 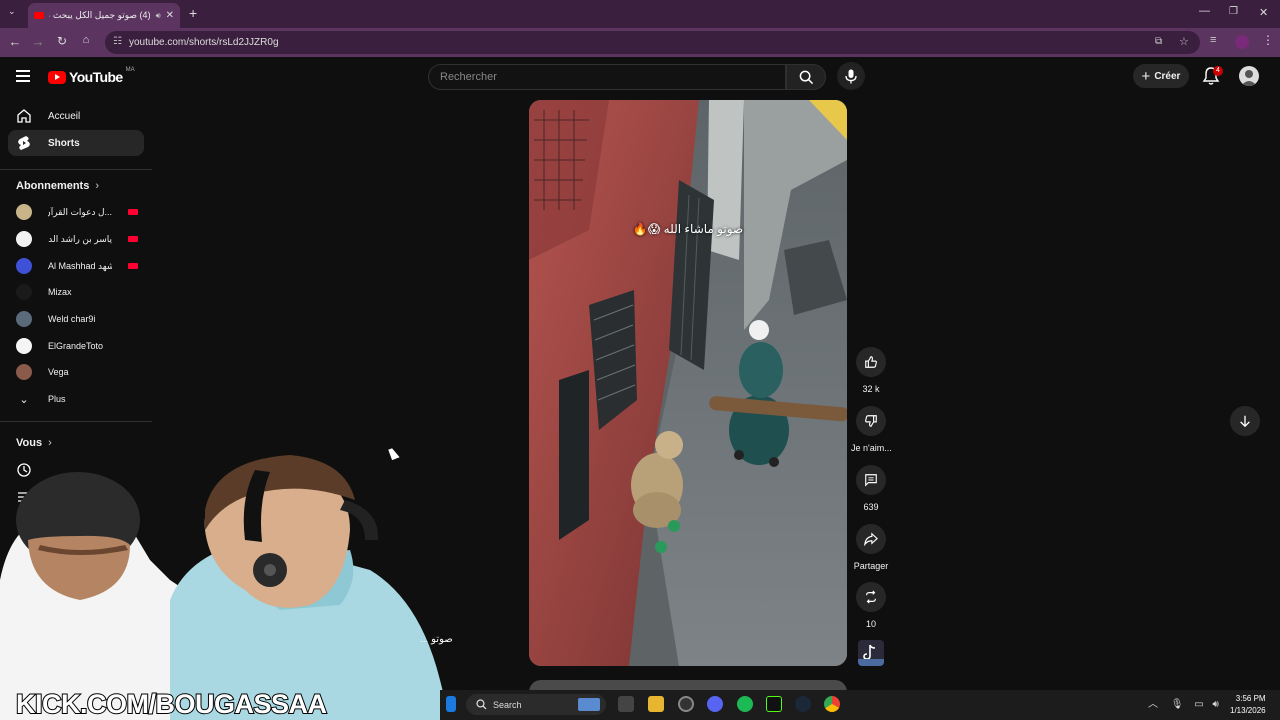 I want to click on subscription-item: ElGrandeToto, so click(x=76, y=346).